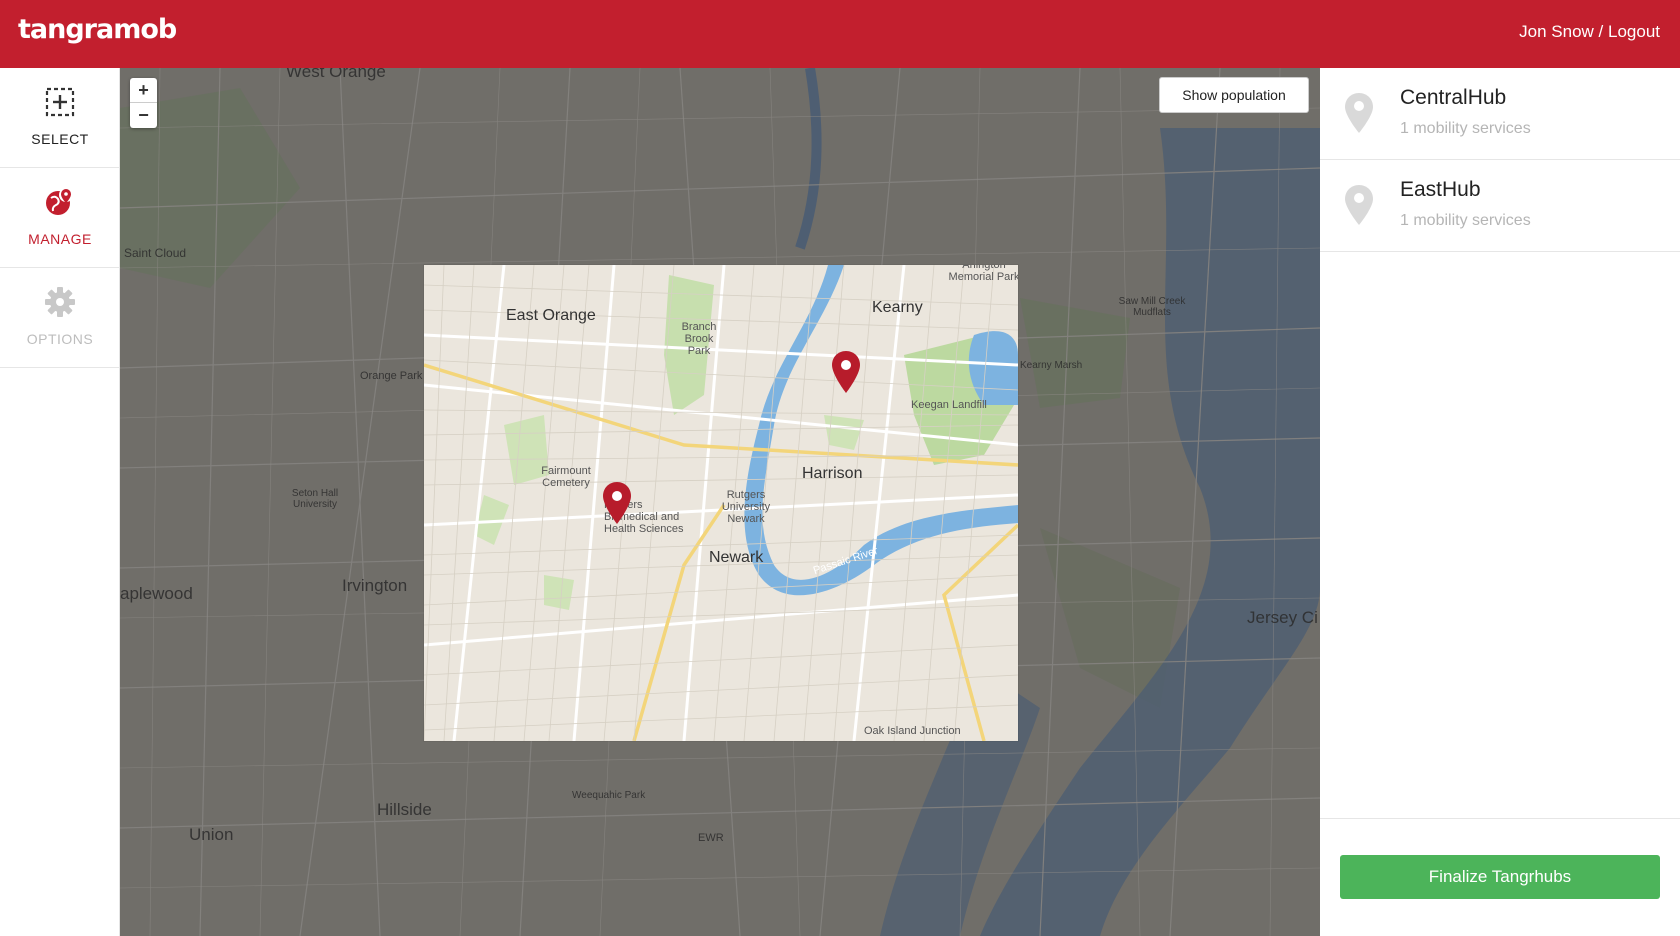 The image size is (1680, 936). Describe the element at coordinates (1051, 365) in the screenshot. I see `map-label: Kearny Marsh` at that location.